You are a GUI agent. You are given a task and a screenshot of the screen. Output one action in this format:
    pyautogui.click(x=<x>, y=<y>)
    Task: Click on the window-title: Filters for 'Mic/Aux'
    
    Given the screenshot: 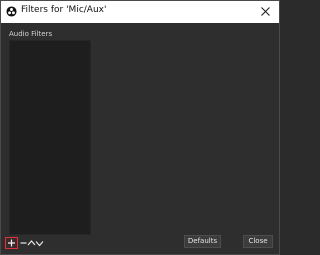 What is the action you would take?
    pyautogui.click(x=64, y=10)
    